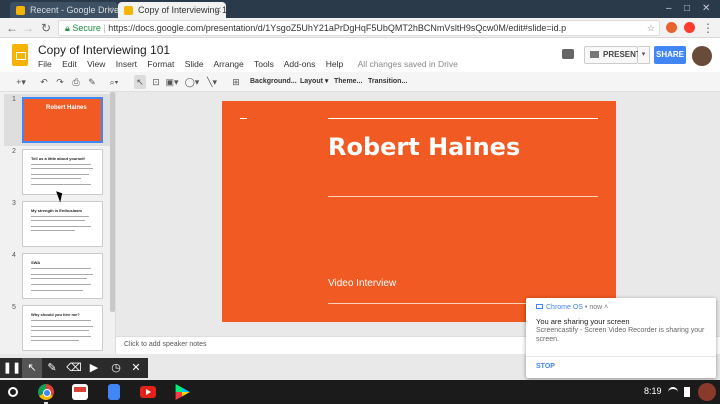 This screenshot has height=404, width=720. Describe the element at coordinates (708, 28) in the screenshot. I see `menu-icon: ⋮` at that location.